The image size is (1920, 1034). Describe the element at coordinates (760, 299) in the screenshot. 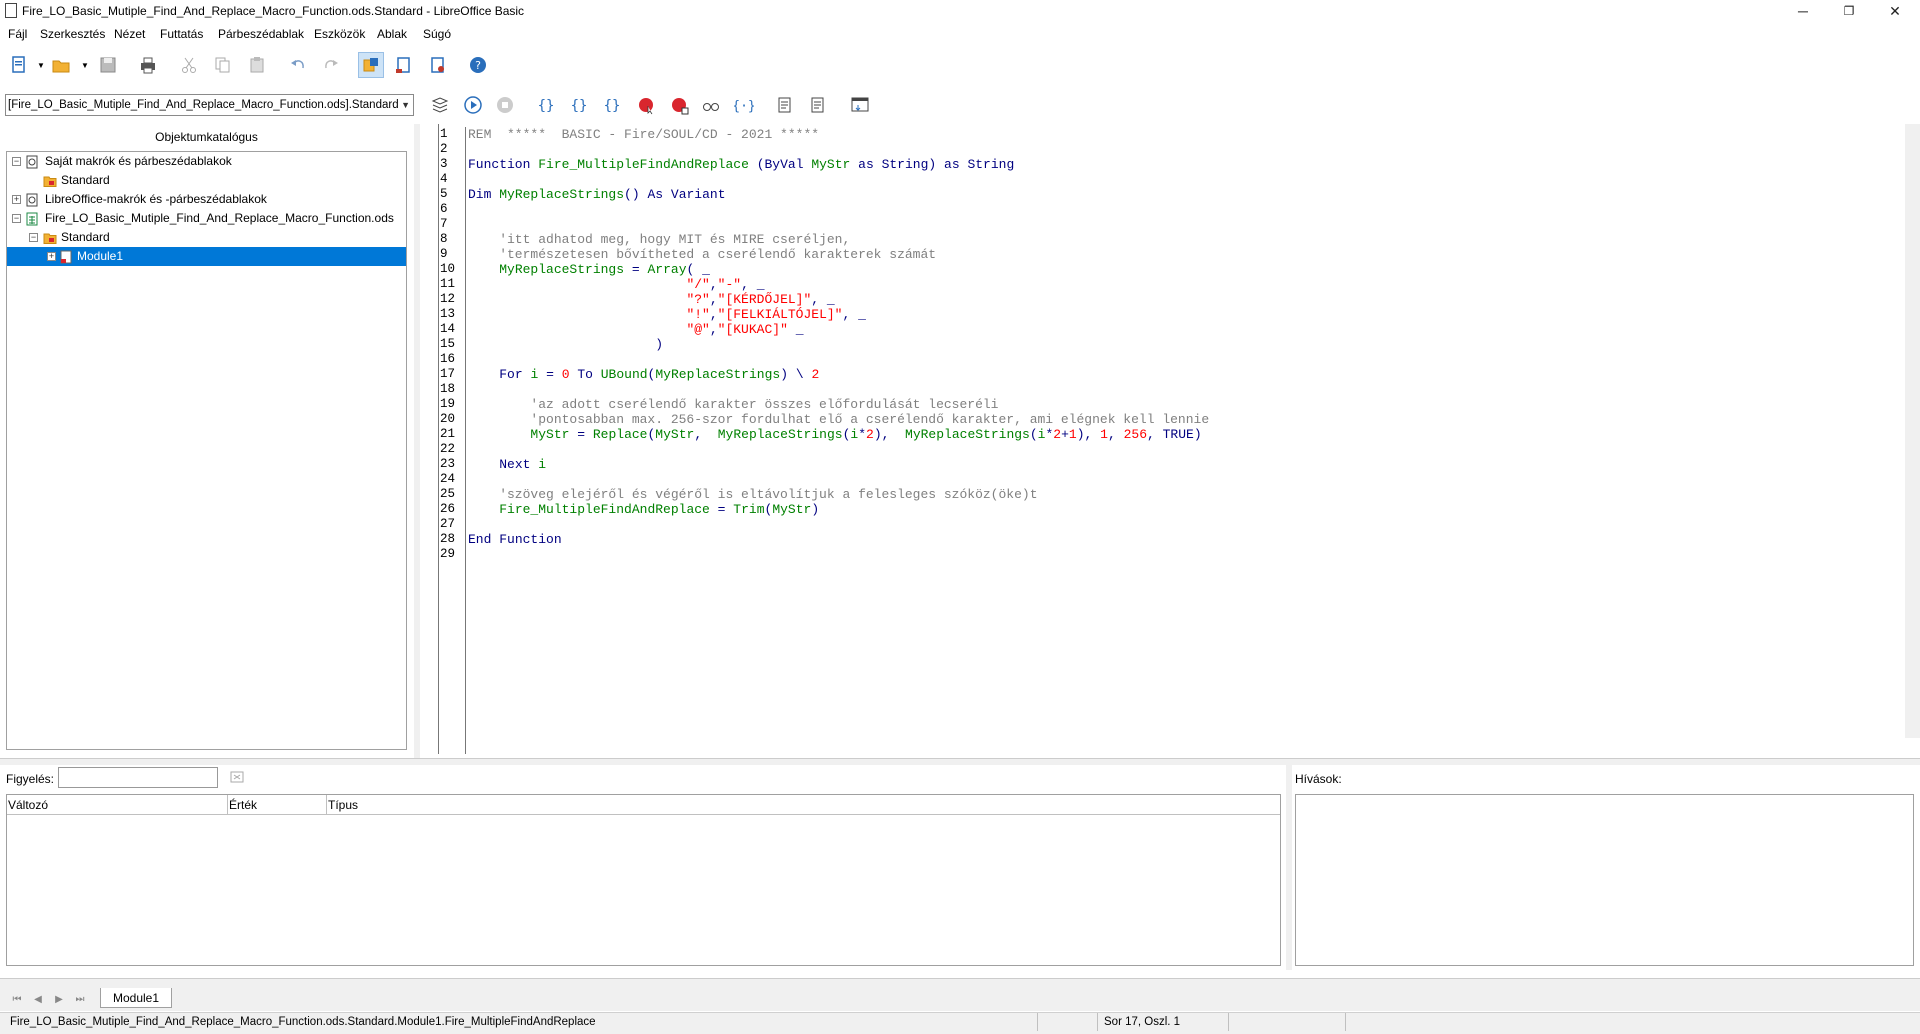

I see `code-line: "?","[KÉRDŐJEL]", _` at that location.